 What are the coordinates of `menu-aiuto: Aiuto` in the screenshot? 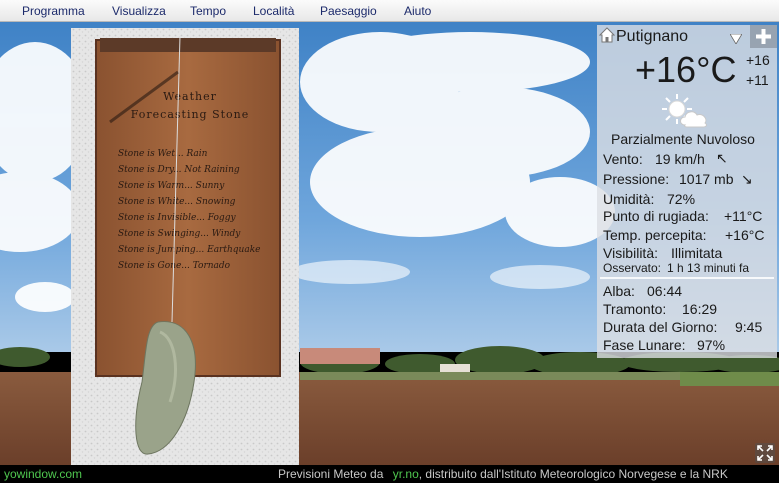 It's located at (417, 11).